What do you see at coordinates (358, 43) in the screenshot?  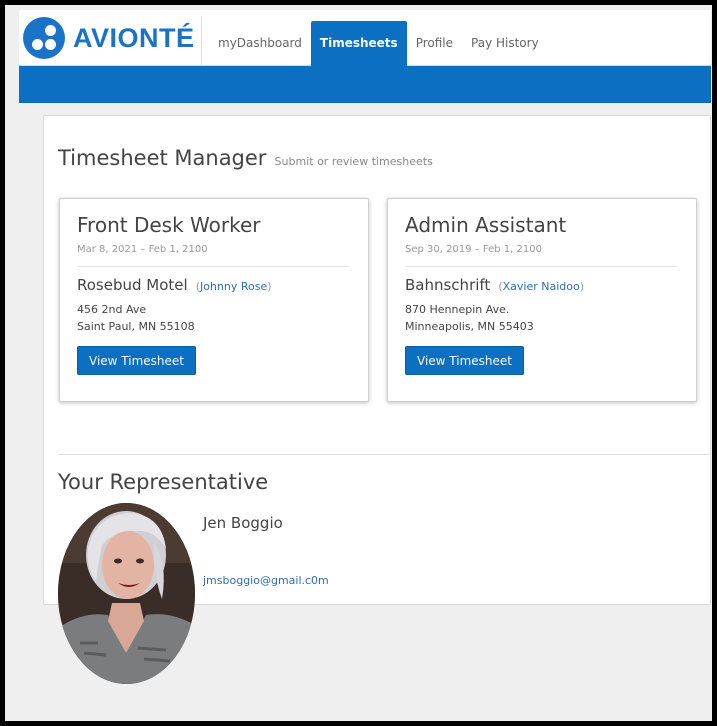 I see `nav-item-timesheets: Timesheets` at bounding box center [358, 43].